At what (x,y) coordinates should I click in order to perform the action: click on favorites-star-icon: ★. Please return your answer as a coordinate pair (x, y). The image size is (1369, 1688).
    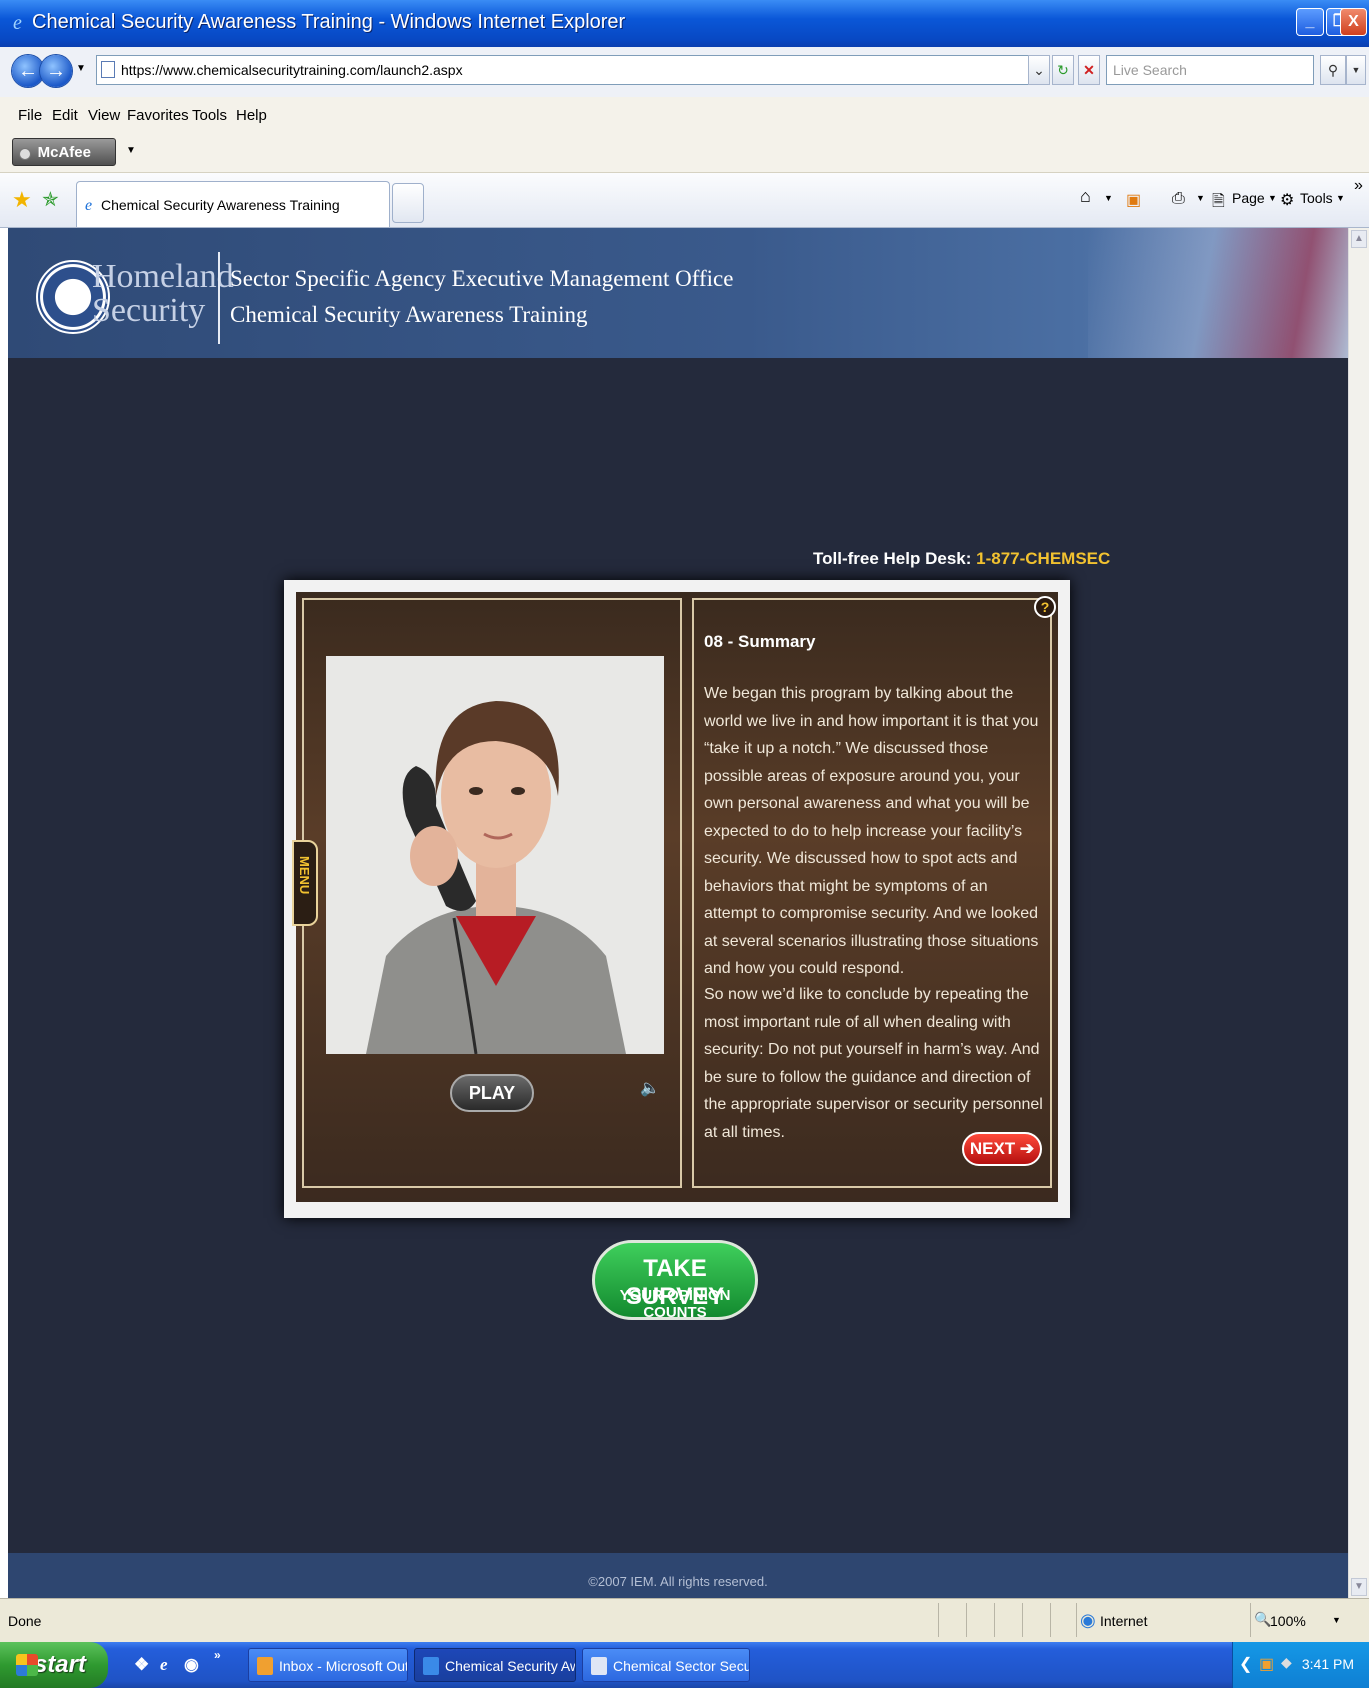
    Looking at the image, I should click on (22, 200).